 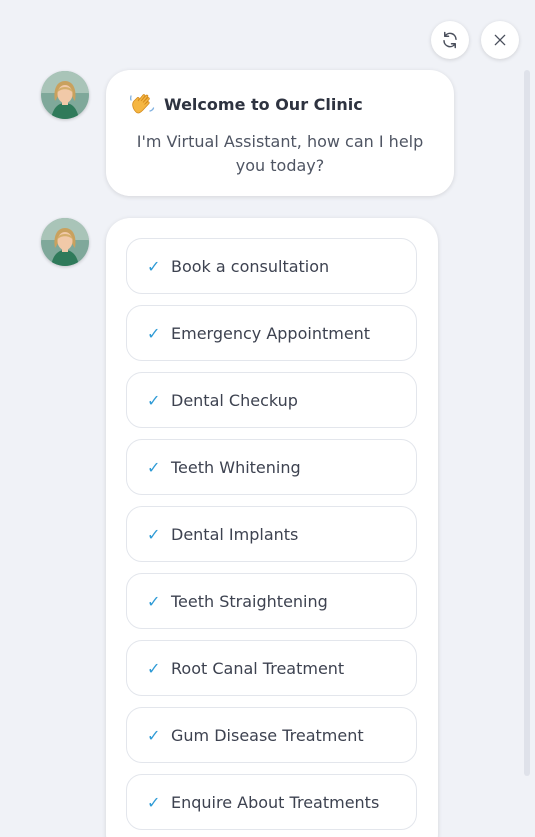 What do you see at coordinates (275, 802) in the screenshot?
I see `option-label: Enquire About Treatments` at bounding box center [275, 802].